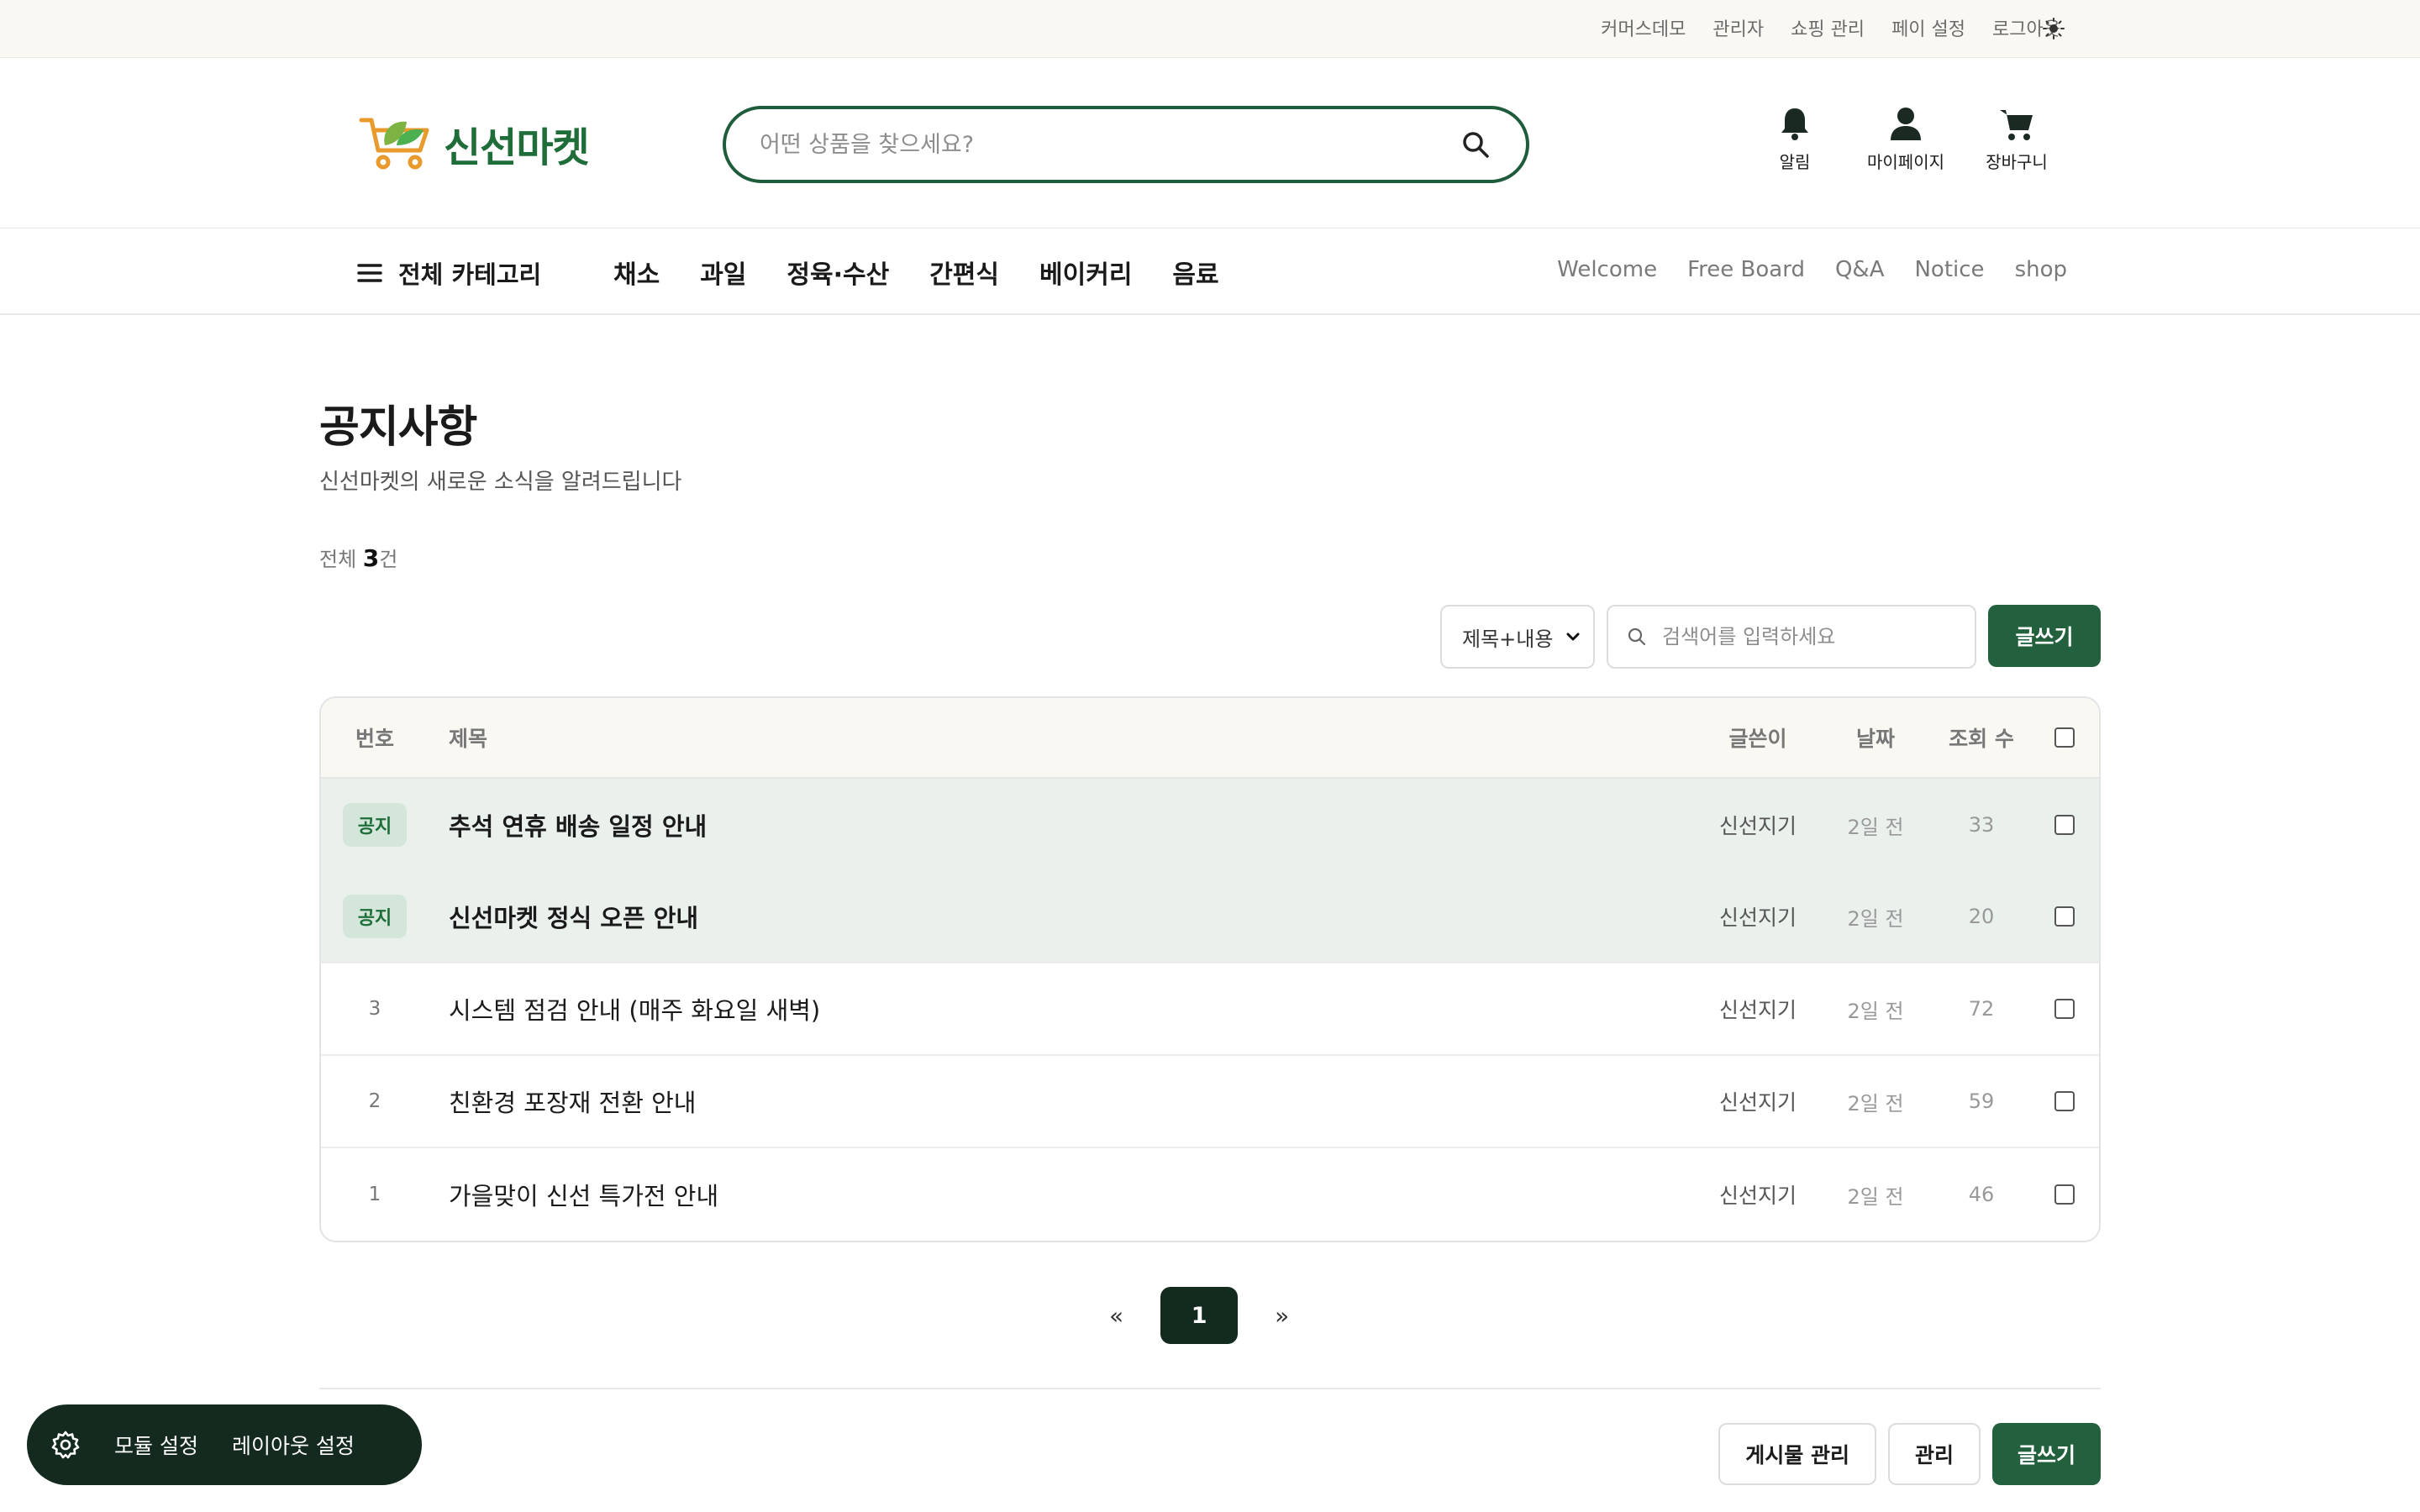 The image size is (2420, 1512). I want to click on pagination-current-page: 1, so click(1199, 1315).